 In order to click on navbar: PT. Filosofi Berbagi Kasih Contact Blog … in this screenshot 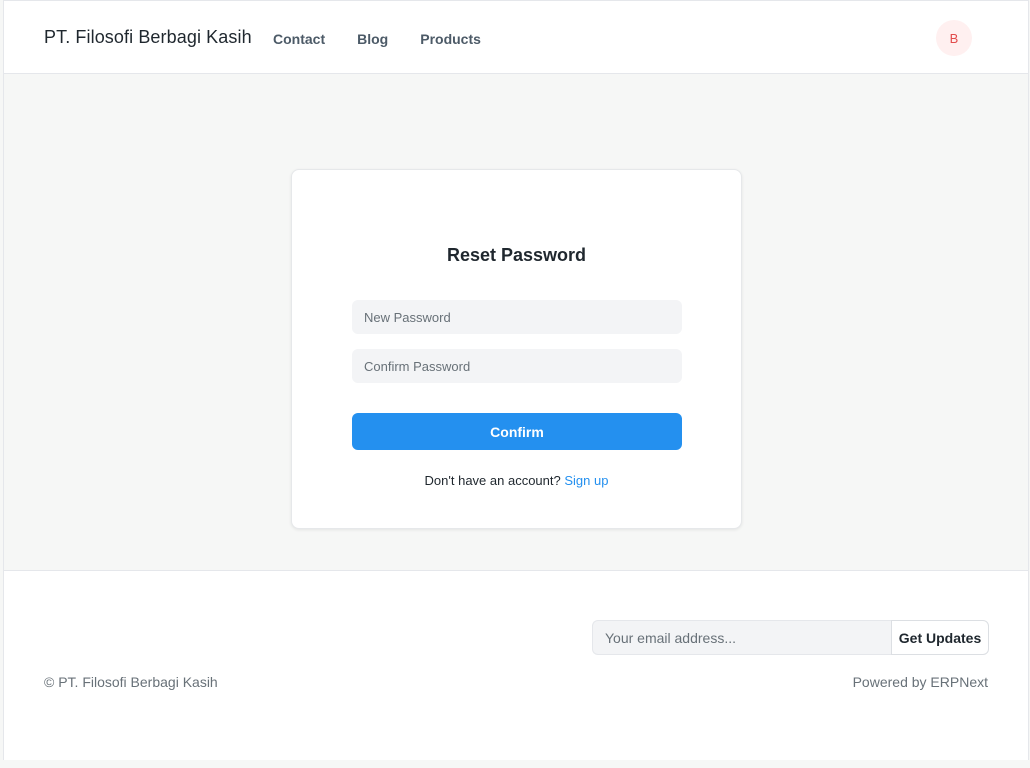, I will do `click(516, 37)`.